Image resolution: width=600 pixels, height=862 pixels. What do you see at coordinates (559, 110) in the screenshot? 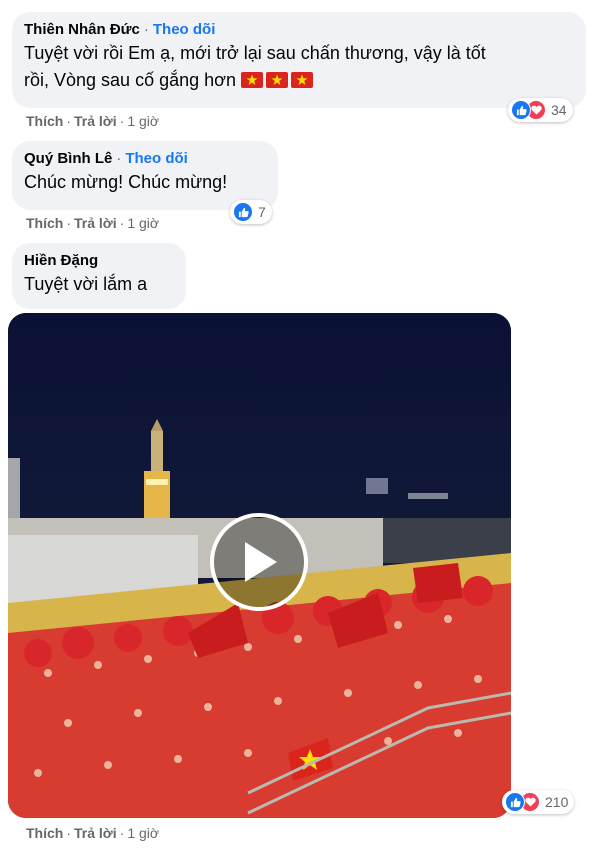
I see `reaction-count: 34` at bounding box center [559, 110].